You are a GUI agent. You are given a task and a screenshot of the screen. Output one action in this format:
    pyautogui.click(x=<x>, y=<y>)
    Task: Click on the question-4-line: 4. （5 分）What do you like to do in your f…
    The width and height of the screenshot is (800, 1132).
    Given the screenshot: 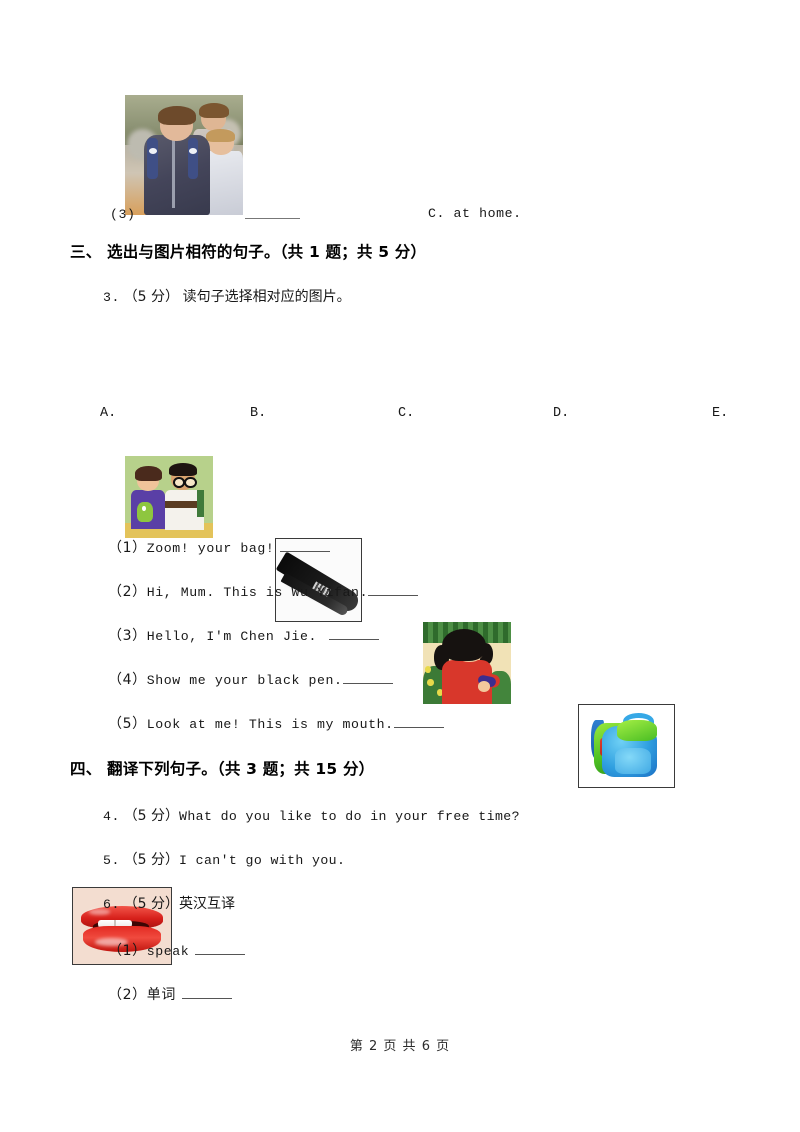 What is the action you would take?
    pyautogui.click(x=311, y=815)
    